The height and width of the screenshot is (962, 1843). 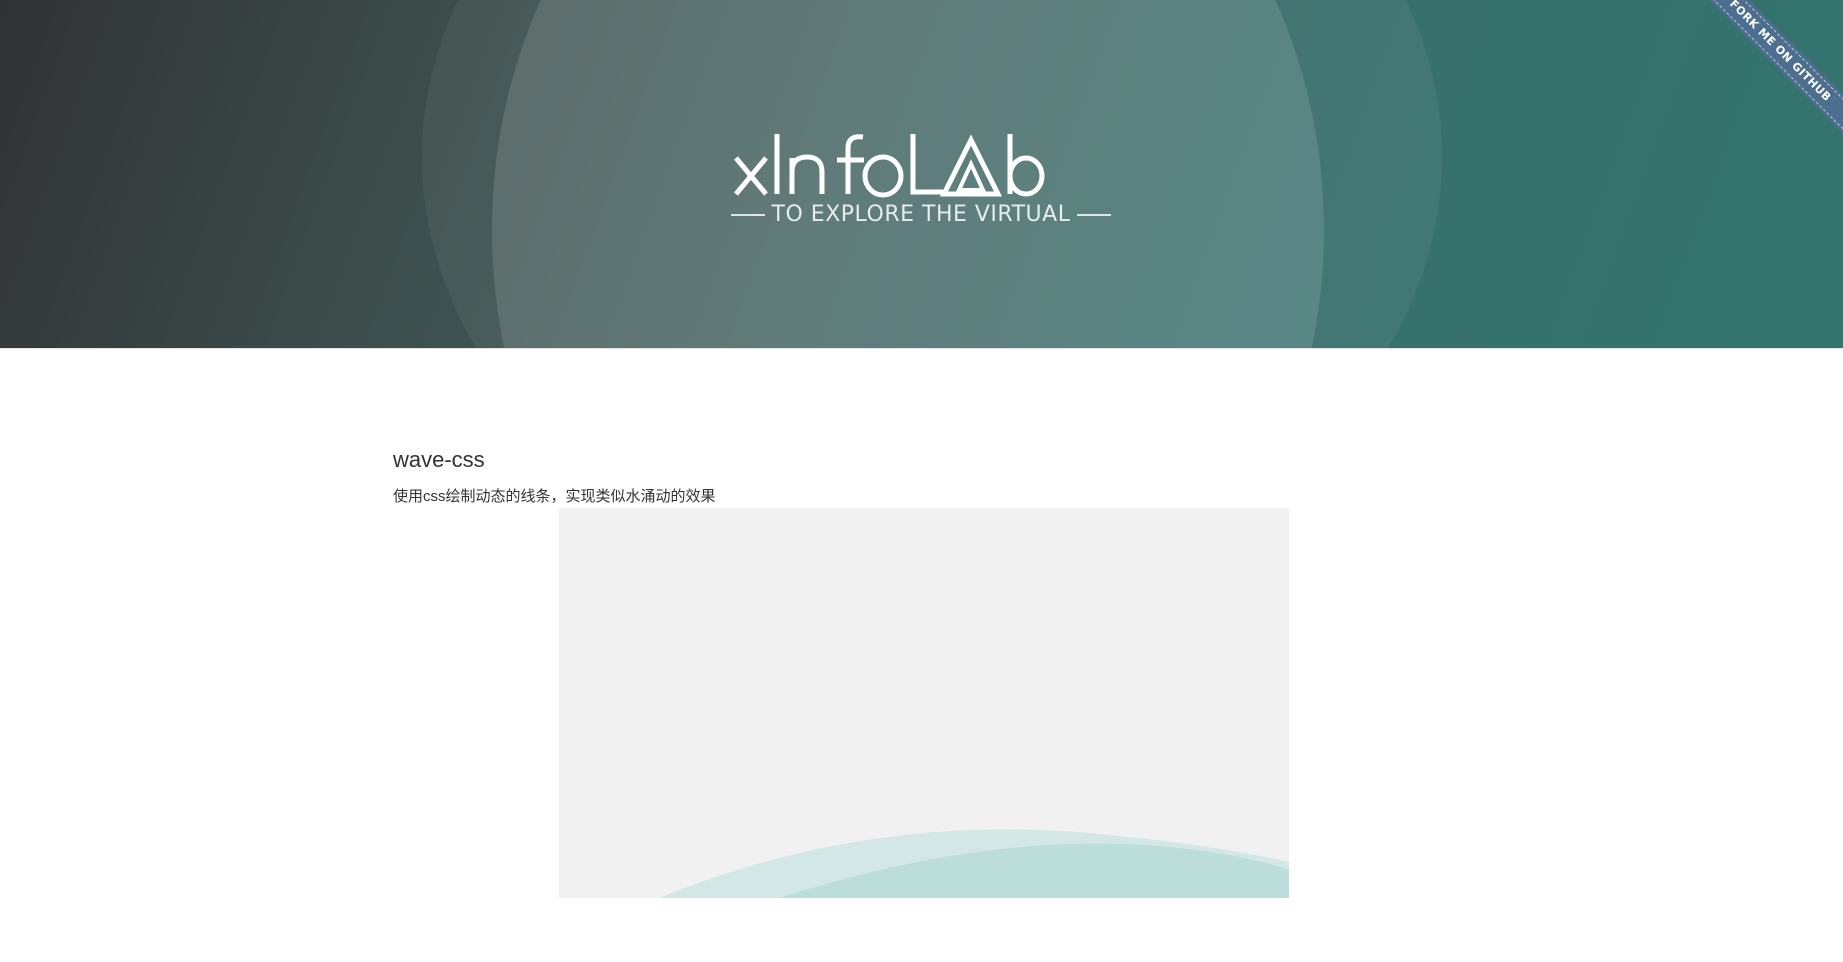 What do you see at coordinates (974, 863) in the screenshot?
I see `wave-shapes` at bounding box center [974, 863].